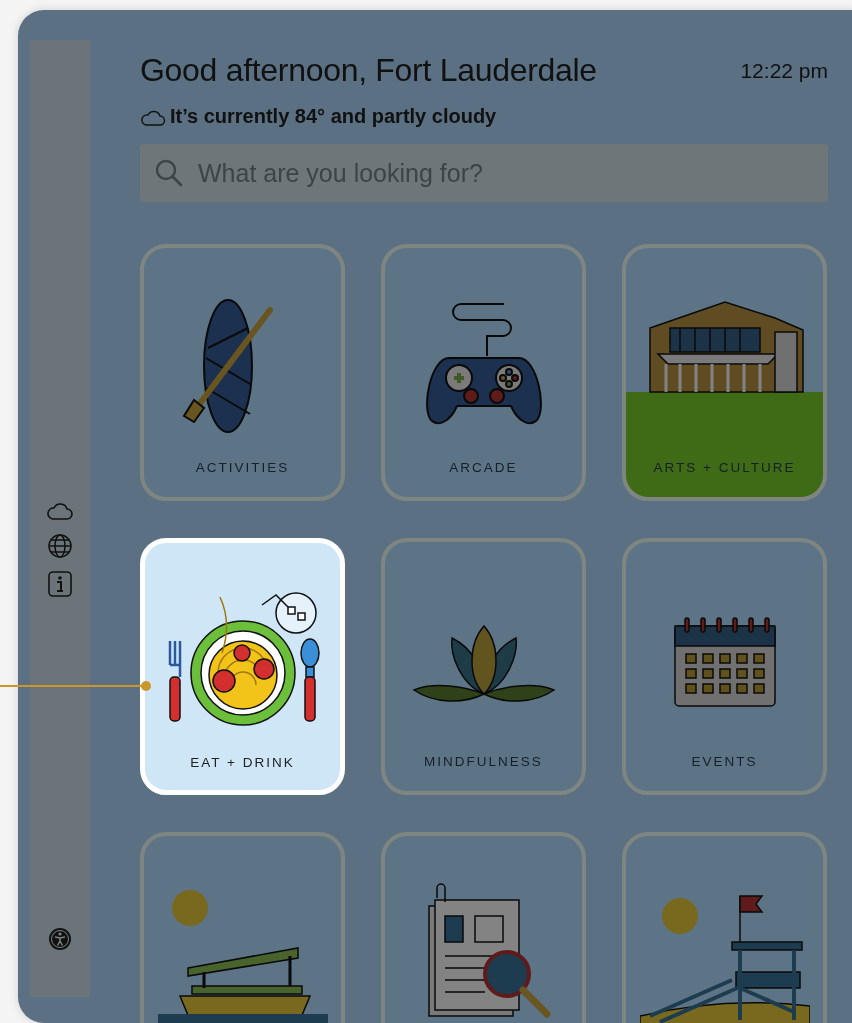 The image size is (852, 1023). I want to click on category-tile: ARCADE, so click(483, 372).